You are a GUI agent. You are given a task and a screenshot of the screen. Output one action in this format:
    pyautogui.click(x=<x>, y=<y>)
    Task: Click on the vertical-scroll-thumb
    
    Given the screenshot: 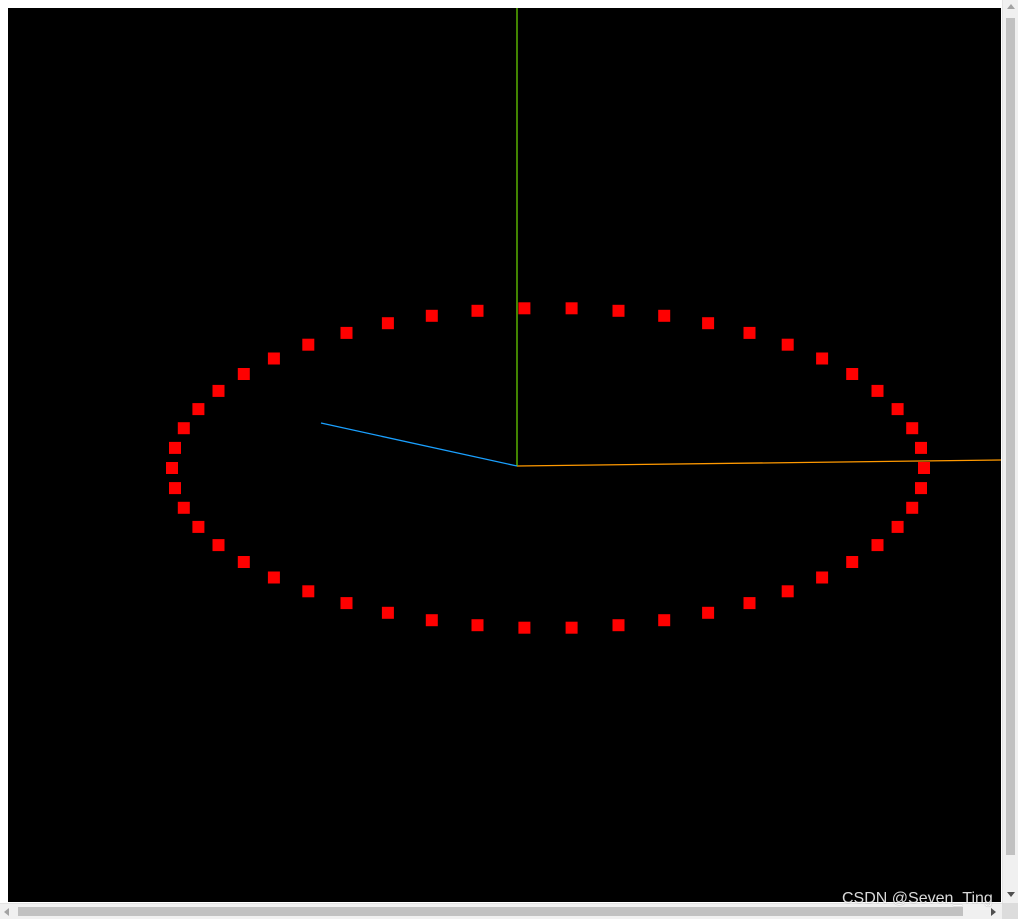 What is the action you would take?
    pyautogui.click(x=1010, y=436)
    